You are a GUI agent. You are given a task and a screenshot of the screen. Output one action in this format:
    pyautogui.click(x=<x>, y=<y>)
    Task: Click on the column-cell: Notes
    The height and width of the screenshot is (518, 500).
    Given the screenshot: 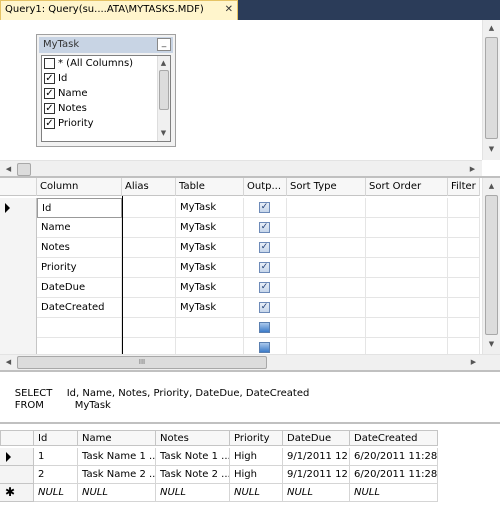 What is the action you would take?
    pyautogui.click(x=79, y=248)
    